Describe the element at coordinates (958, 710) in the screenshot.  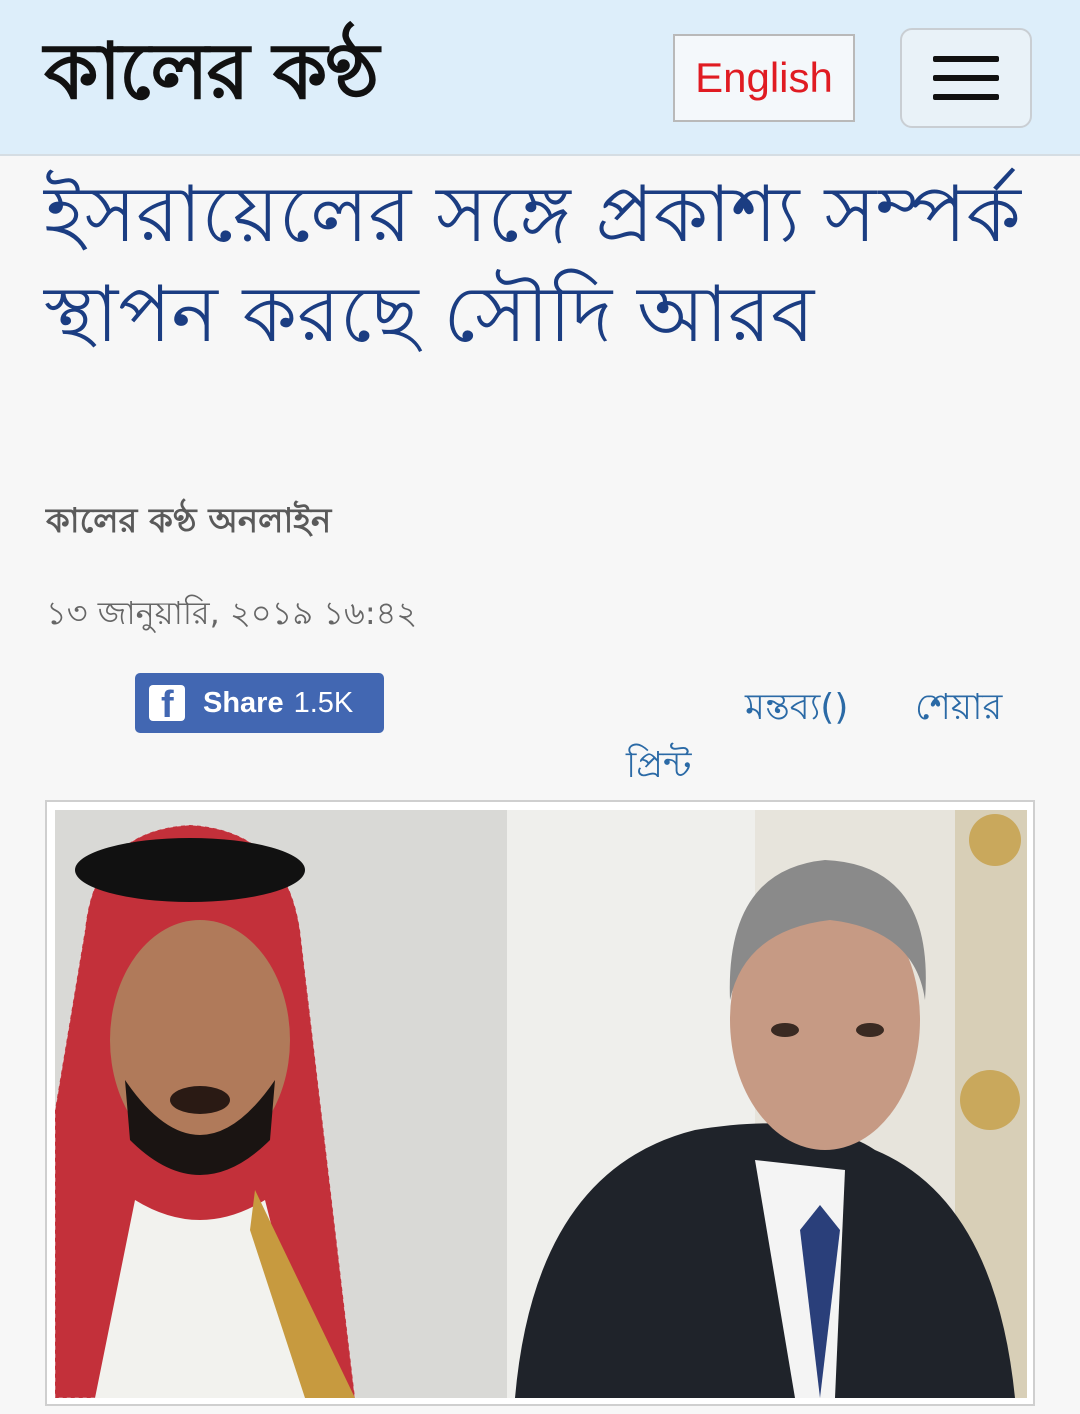
I see `share-link: শেয়ার` at that location.